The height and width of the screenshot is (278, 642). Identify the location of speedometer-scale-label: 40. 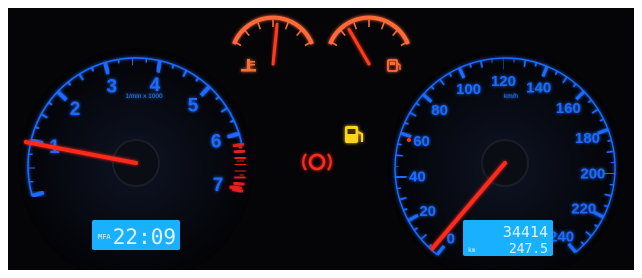
(417, 177).